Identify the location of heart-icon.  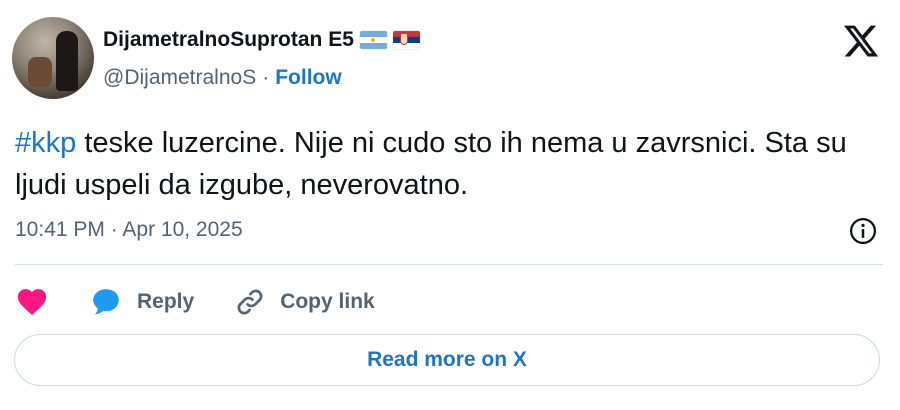
(32, 302).